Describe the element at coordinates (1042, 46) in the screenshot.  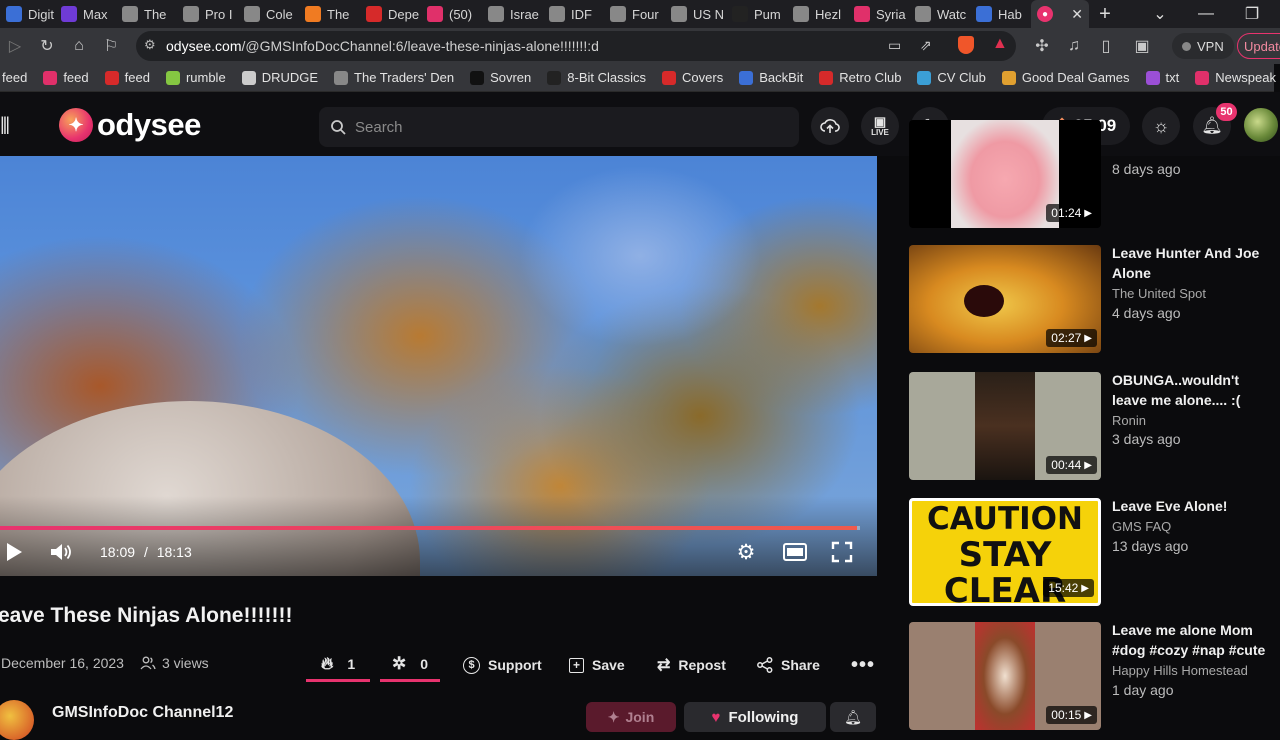
I see `extensions-icon: ✣` at that location.